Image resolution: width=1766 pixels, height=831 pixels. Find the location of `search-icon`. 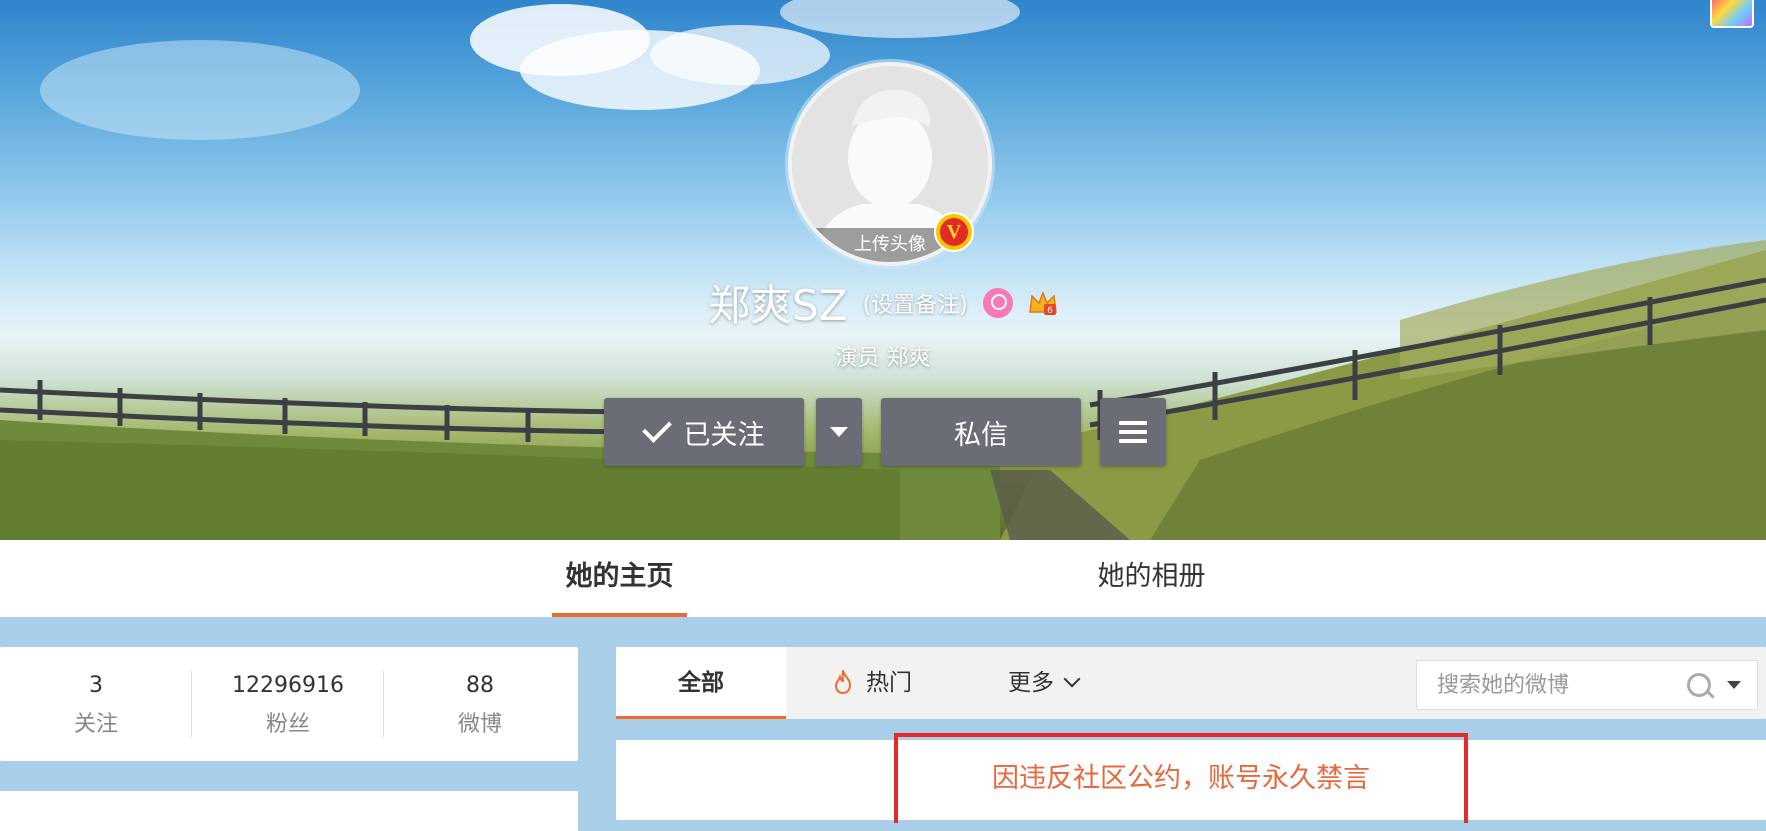

search-icon is located at coordinates (1699, 685).